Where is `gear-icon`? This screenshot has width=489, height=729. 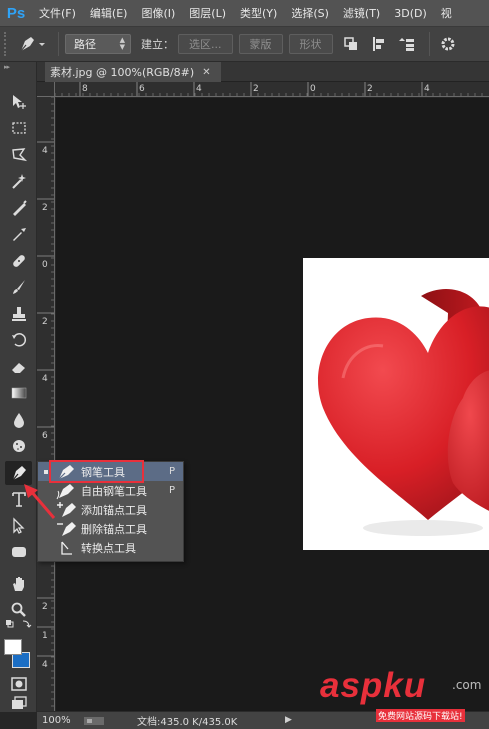 gear-icon is located at coordinates (448, 44).